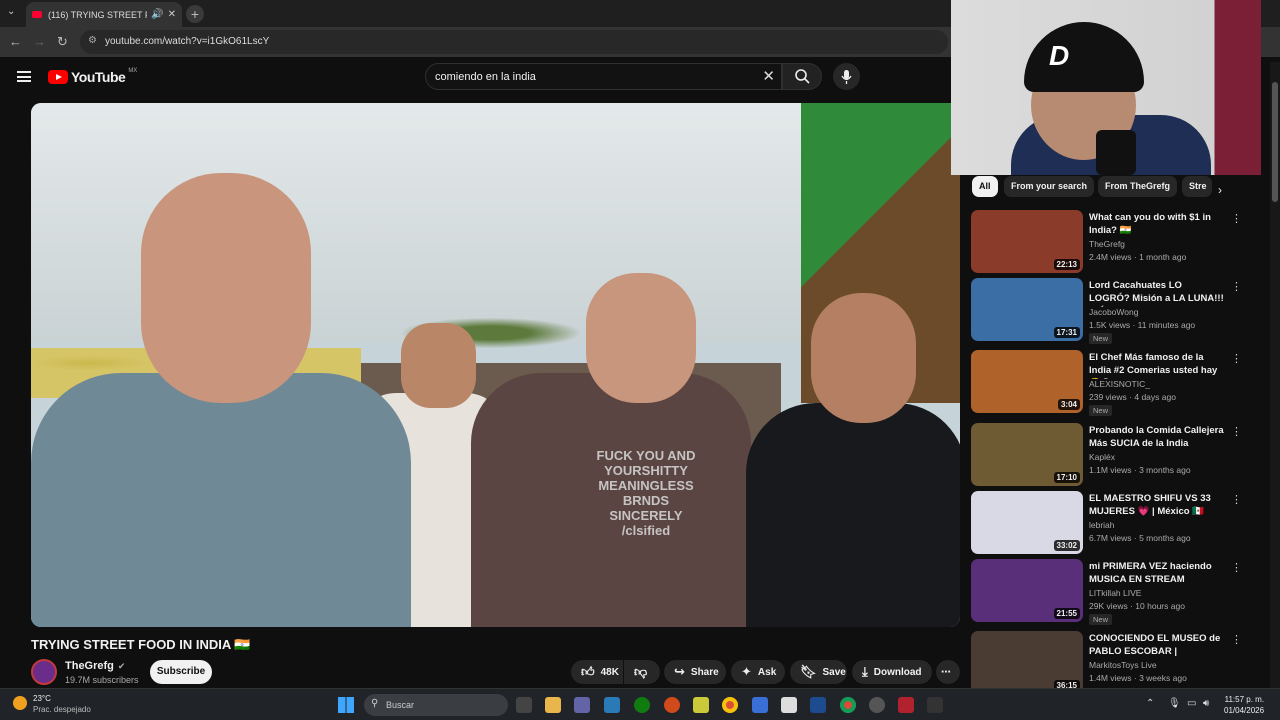 The image size is (1280, 720). Describe the element at coordinates (1174, 703) in the screenshot. I see `microphone-tray-icon: 🎙︎` at that location.